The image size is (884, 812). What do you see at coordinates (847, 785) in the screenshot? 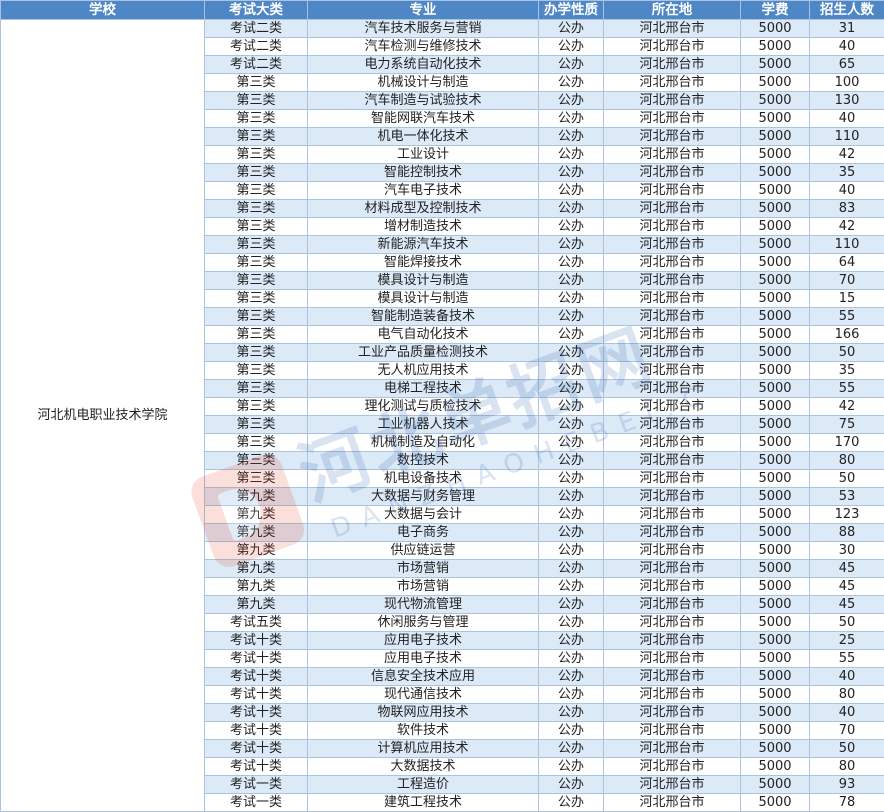
I see `enrollment-cell: 93` at bounding box center [847, 785].